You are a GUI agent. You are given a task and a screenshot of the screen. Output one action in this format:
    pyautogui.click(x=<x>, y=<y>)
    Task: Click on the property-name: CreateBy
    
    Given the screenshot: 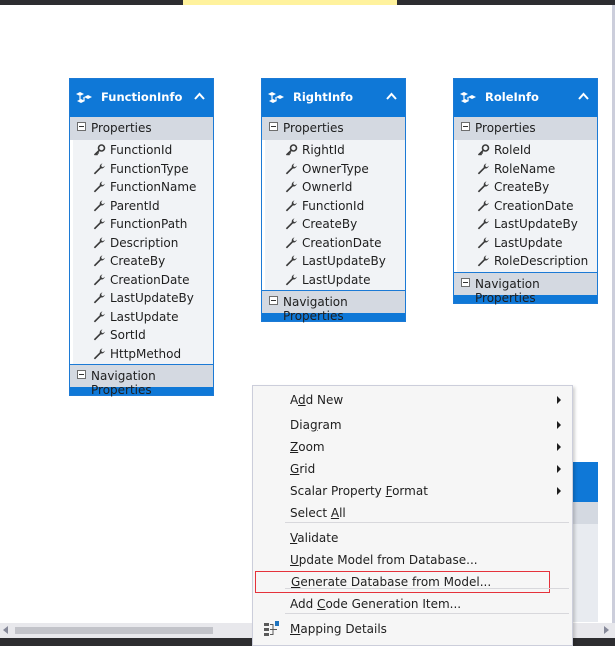 What is the action you would take?
    pyautogui.click(x=522, y=187)
    